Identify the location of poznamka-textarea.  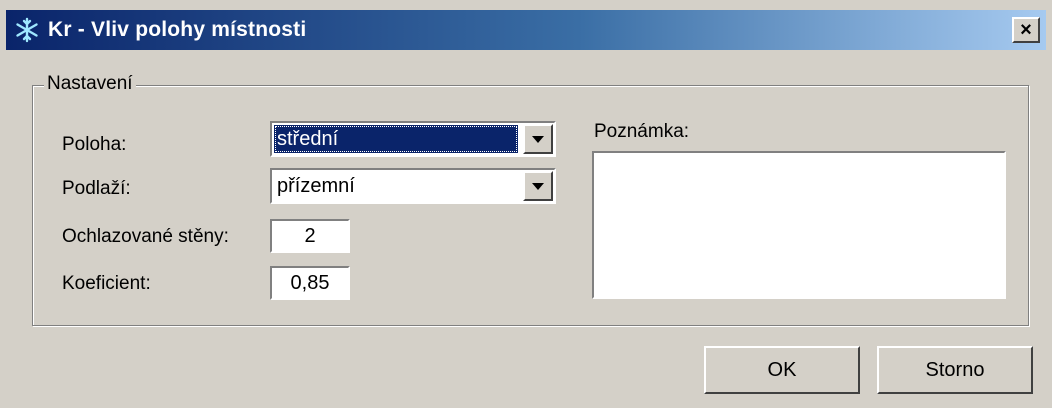
(799, 225).